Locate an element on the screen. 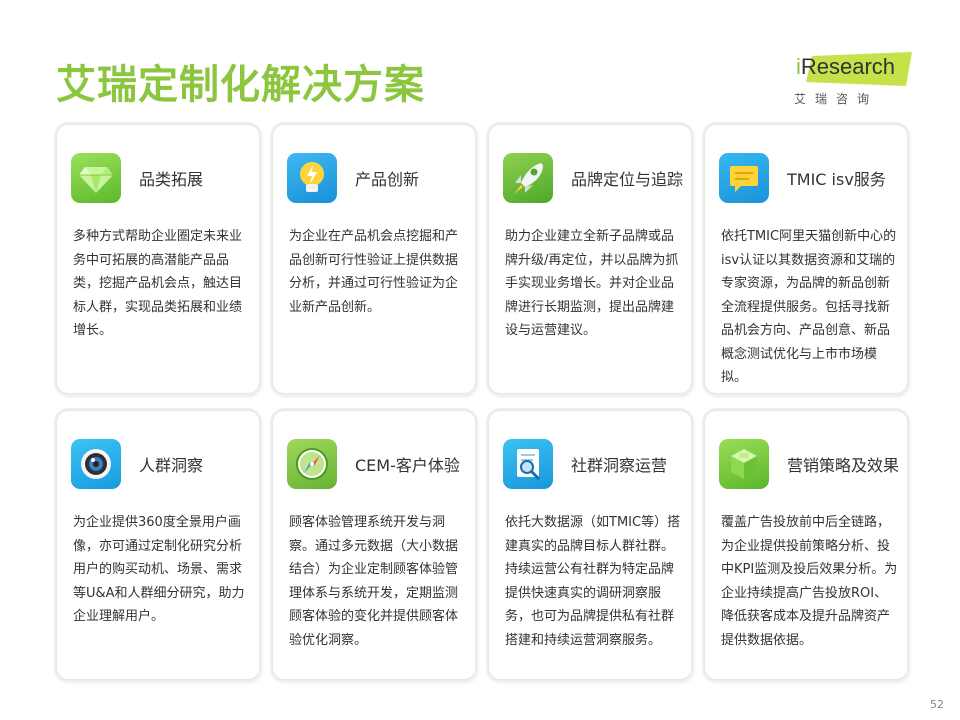  card-title: 品牌定位与追踪 is located at coordinates (627, 179).